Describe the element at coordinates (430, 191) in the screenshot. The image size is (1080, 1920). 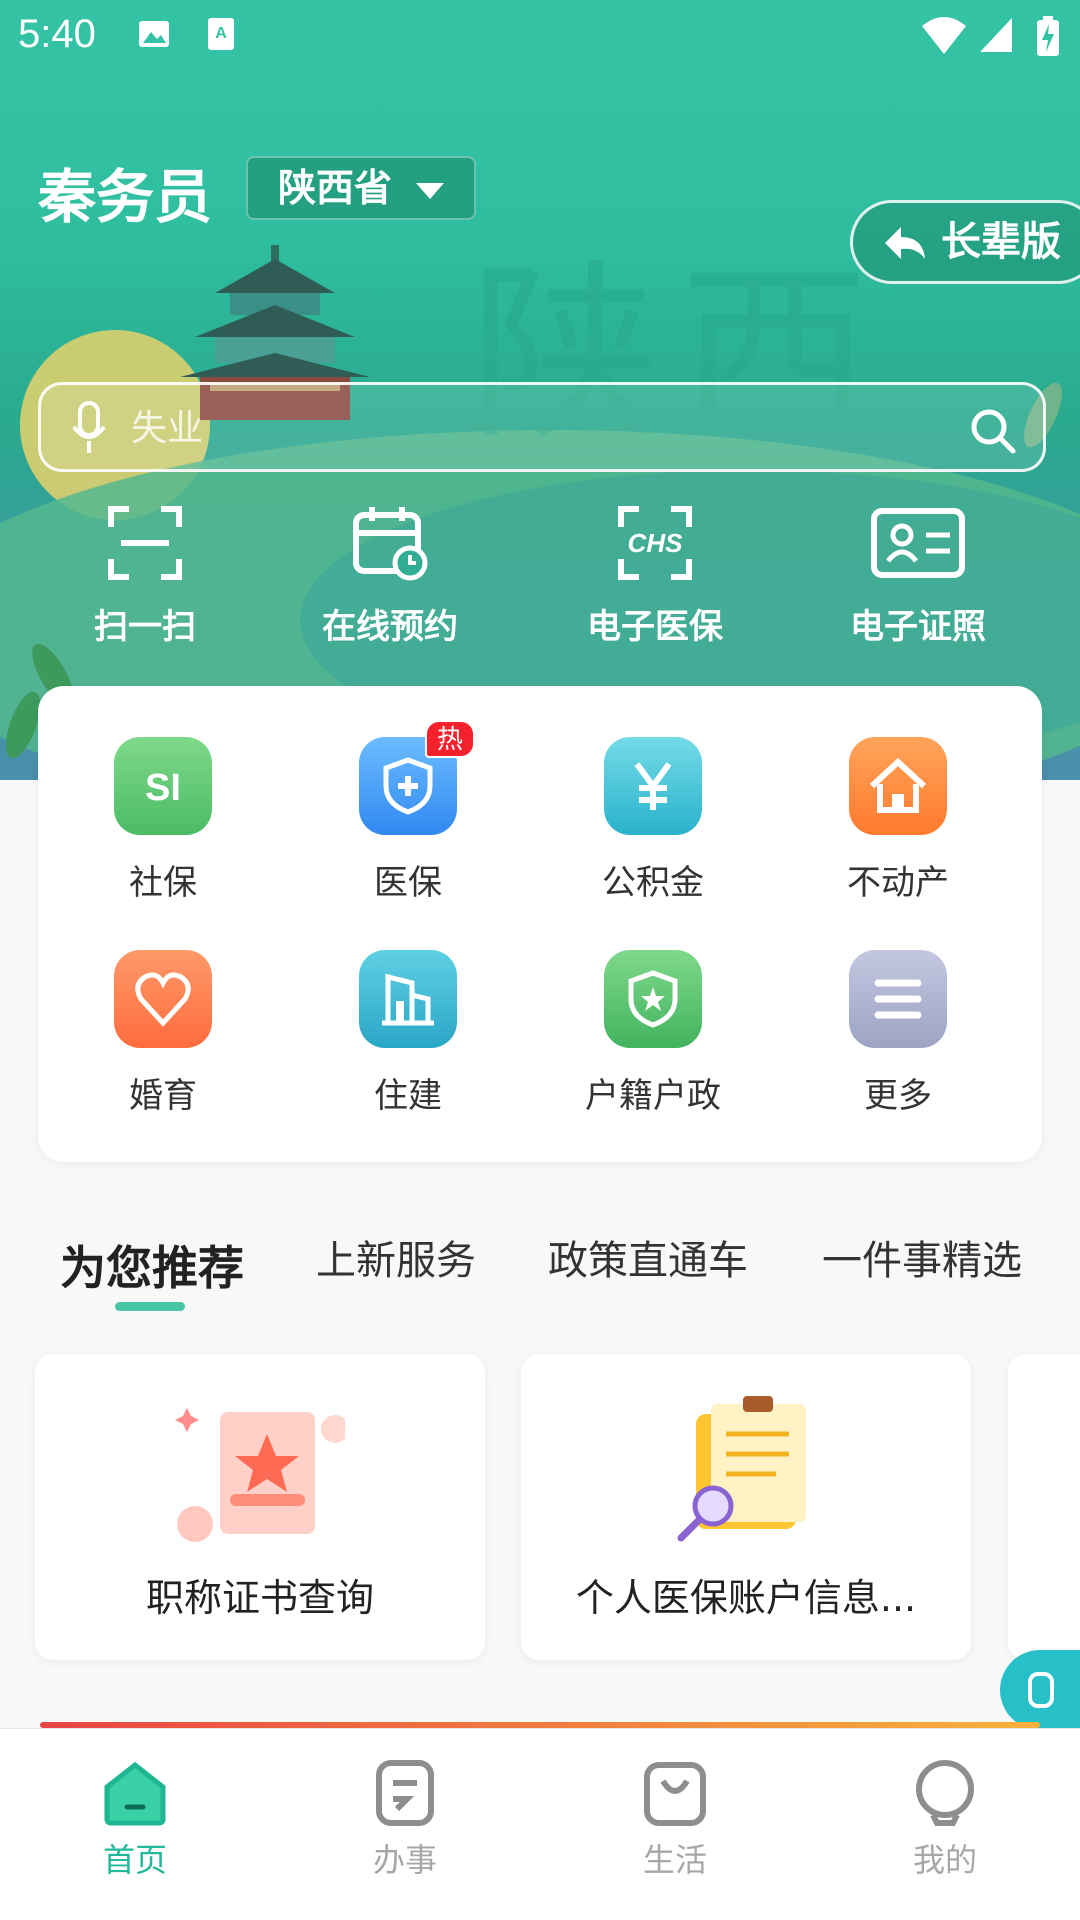
I see `caret-down-icon` at that location.